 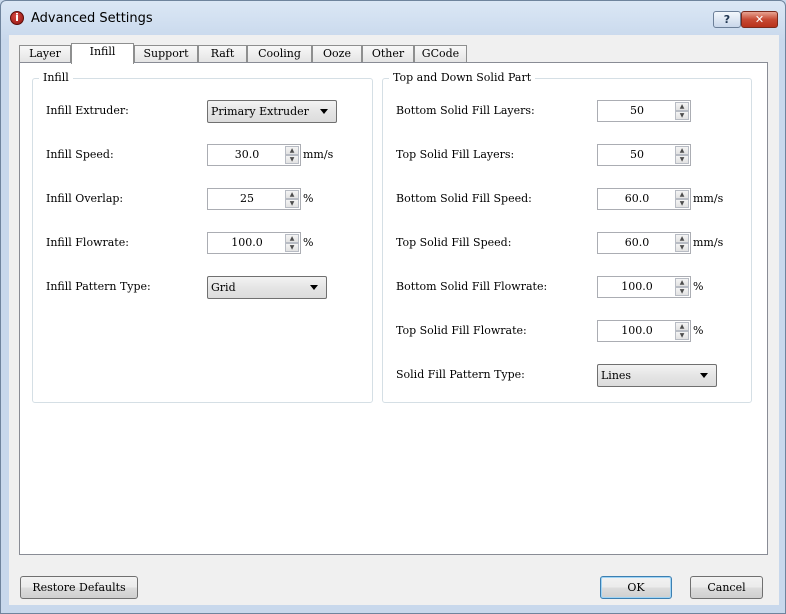 I want to click on infill-speed-value: 30.0, so click(x=247, y=154).